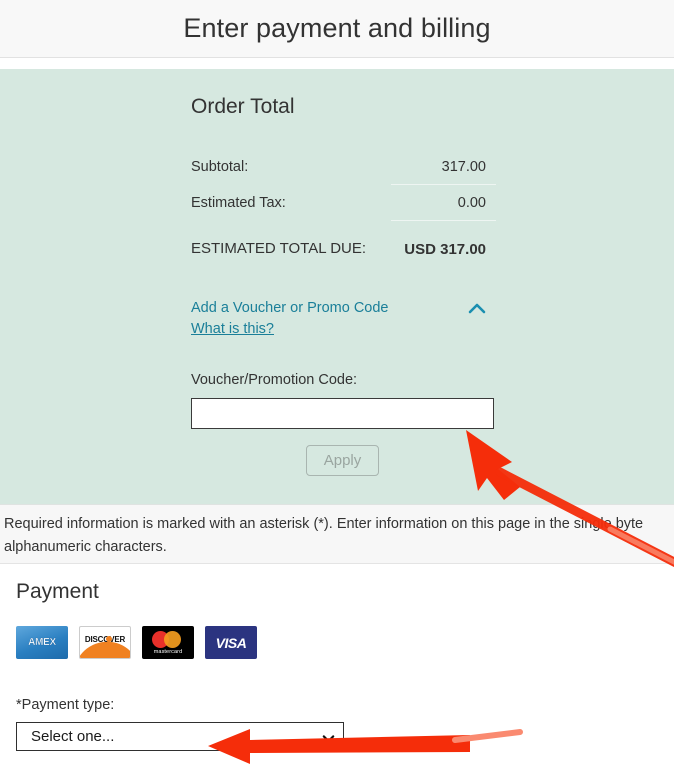  I want to click on mastercard-card-label: mastercard, so click(168, 652).